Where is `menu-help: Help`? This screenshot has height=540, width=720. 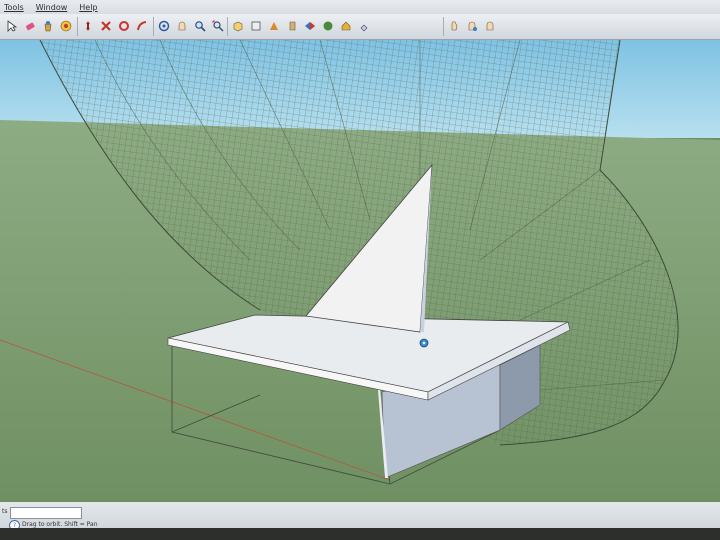 menu-help: Help is located at coordinates (88, 7).